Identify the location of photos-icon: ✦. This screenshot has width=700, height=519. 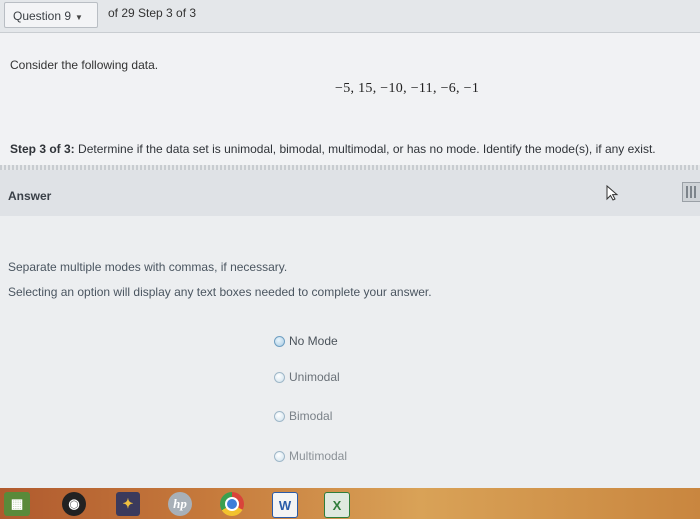
(128, 504).